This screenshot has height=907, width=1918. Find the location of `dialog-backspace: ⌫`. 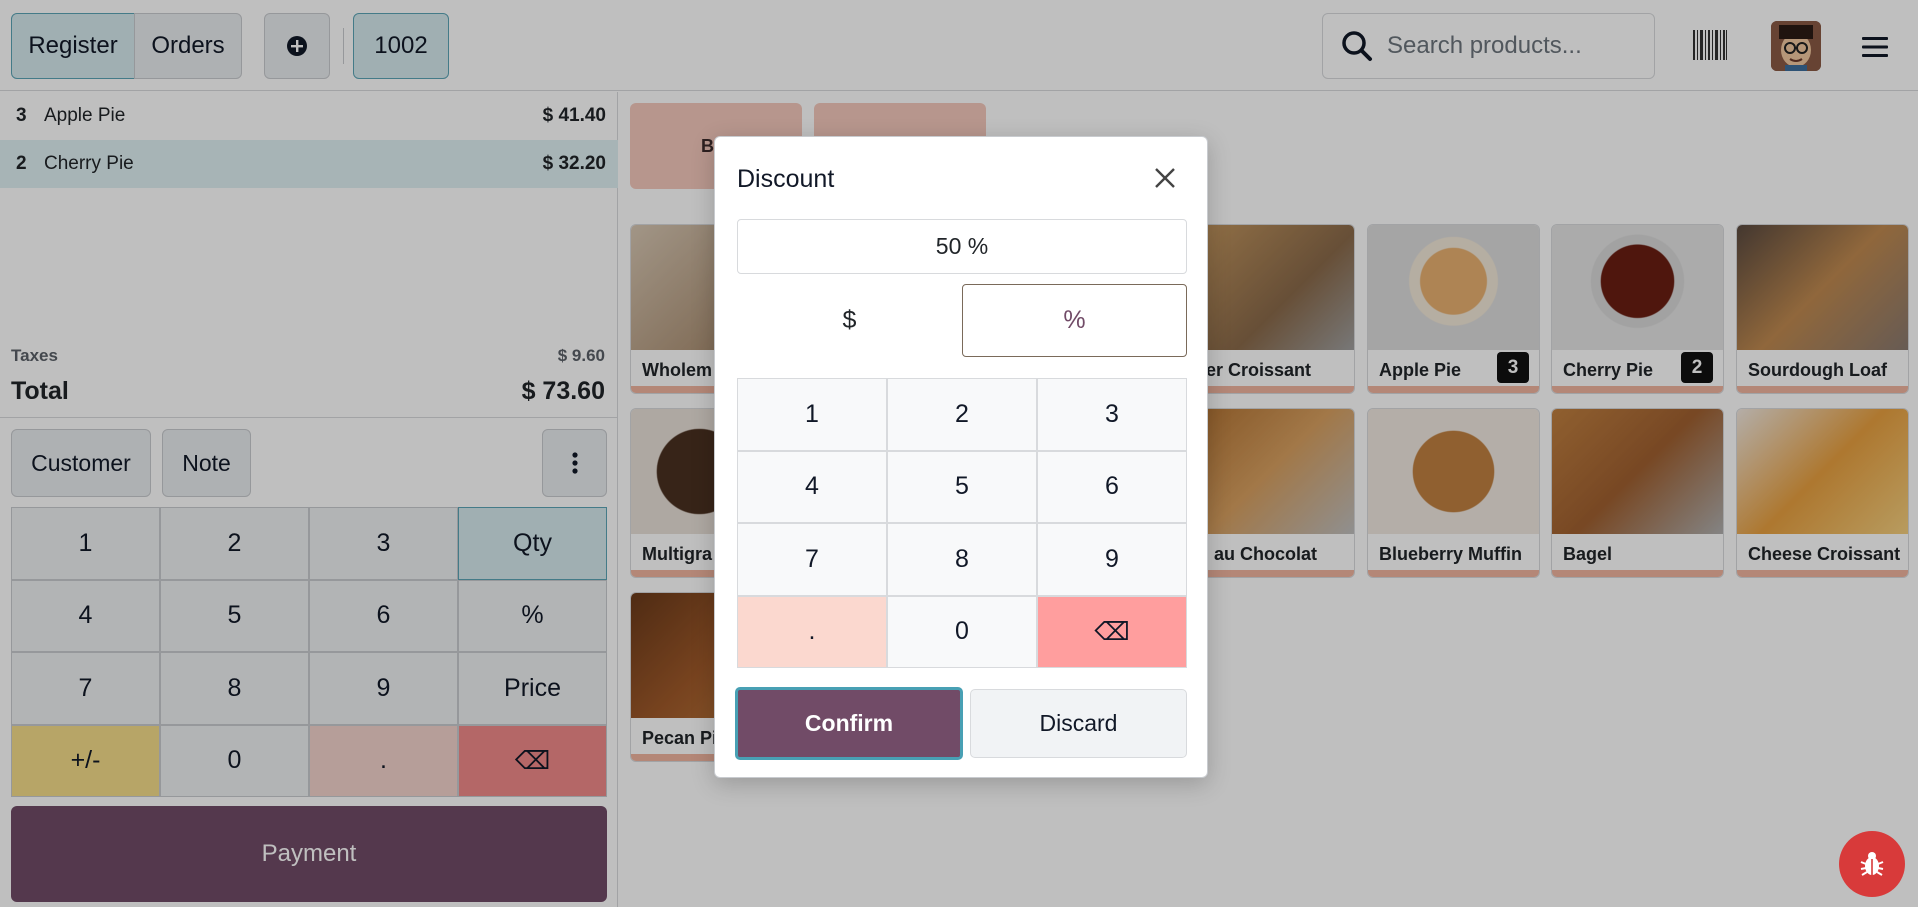

dialog-backspace: ⌫ is located at coordinates (1112, 631).